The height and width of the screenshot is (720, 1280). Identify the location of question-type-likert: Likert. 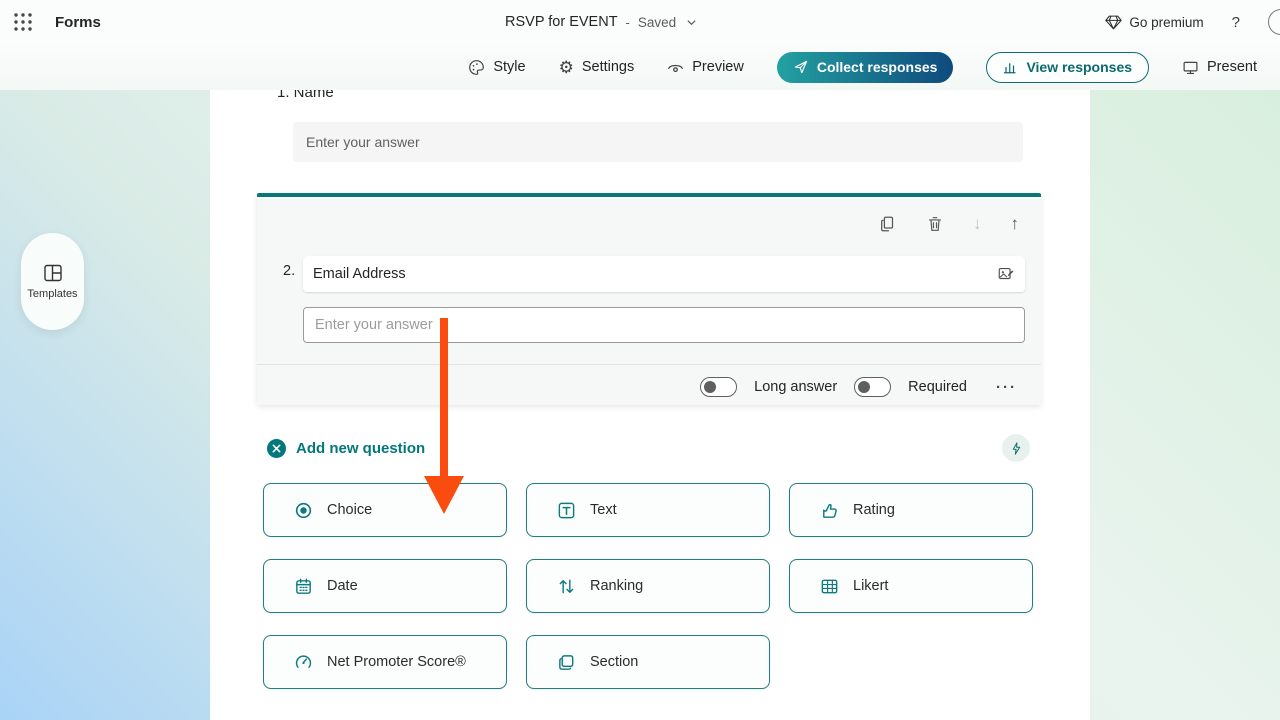
(911, 586).